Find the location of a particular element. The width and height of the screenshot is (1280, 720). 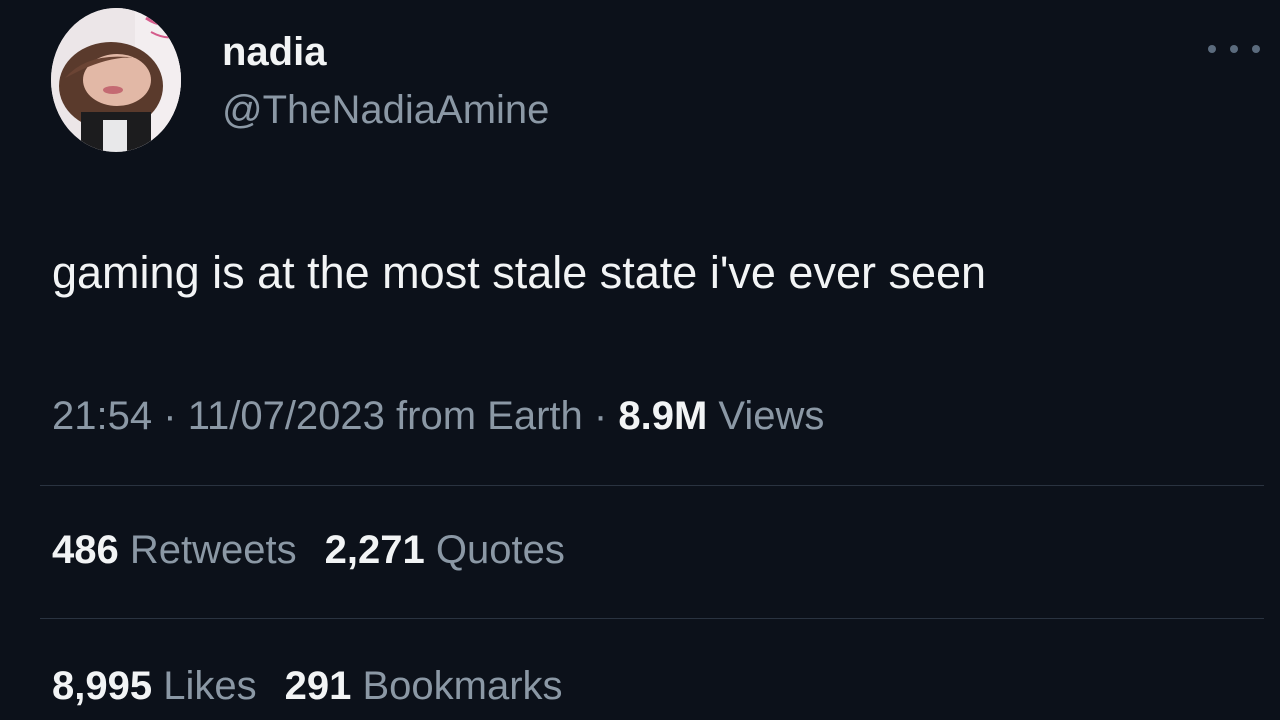

retweets-stat: 486 Retweets is located at coordinates (174, 550).